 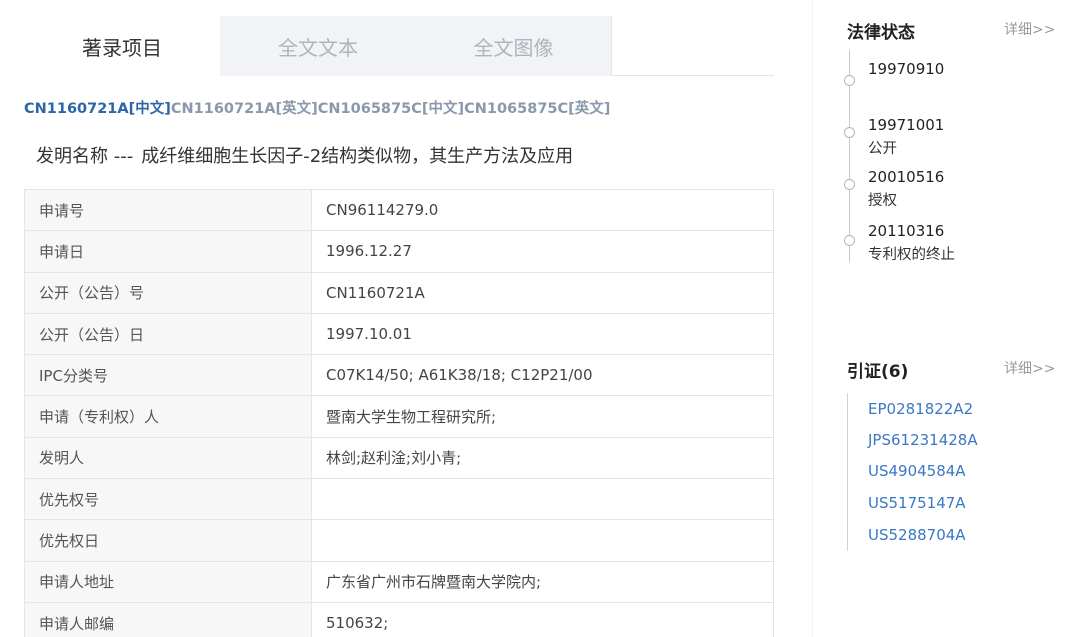 I want to click on legal-event-desc: 专利权的终止, so click(x=911, y=255).